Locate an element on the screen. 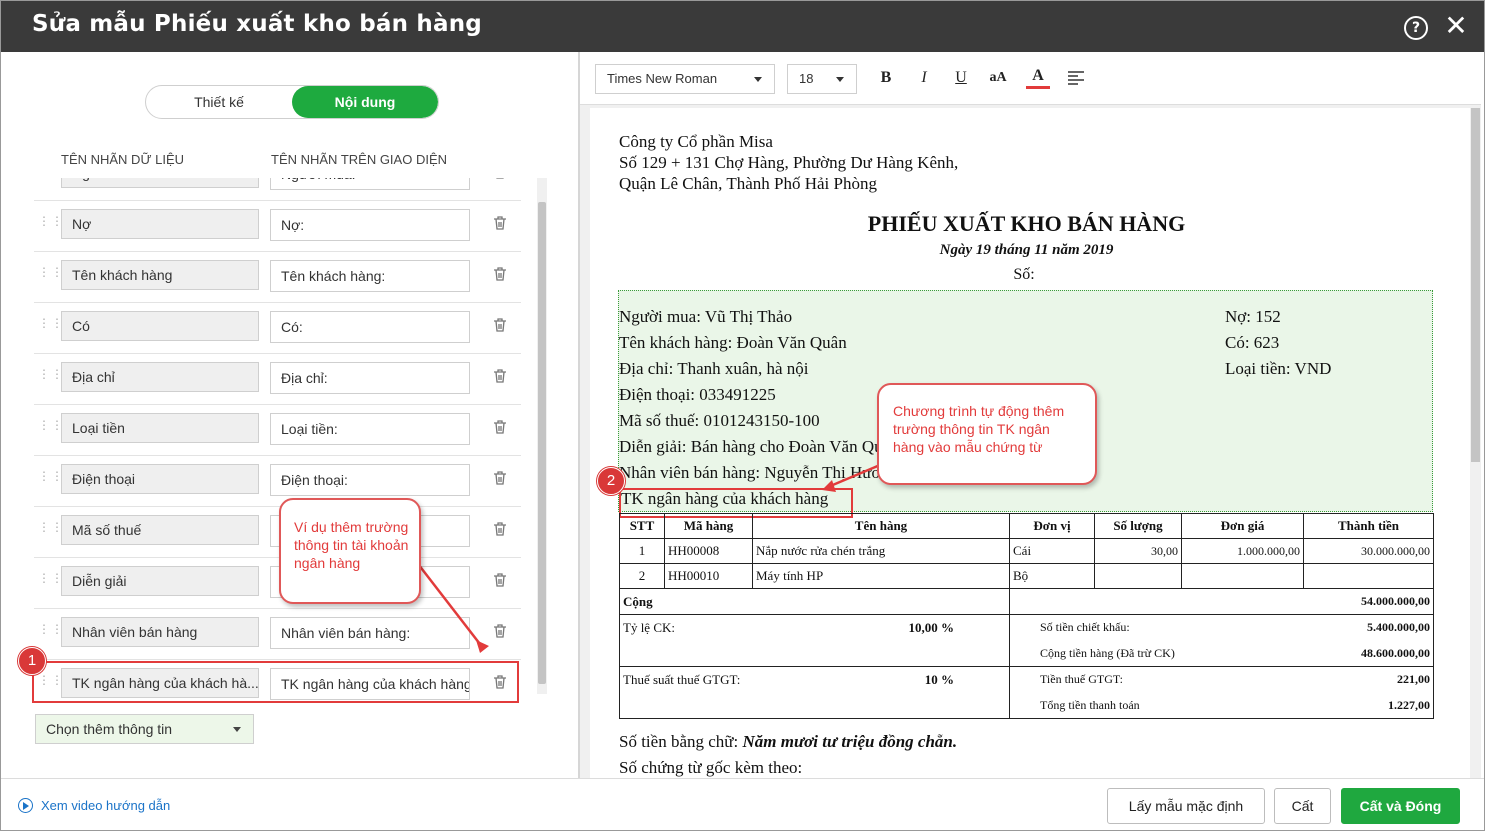 Image resolution: width=1485 pixels, height=832 pixels. ui-label-field: Người mua: is located at coordinates (370, 184).